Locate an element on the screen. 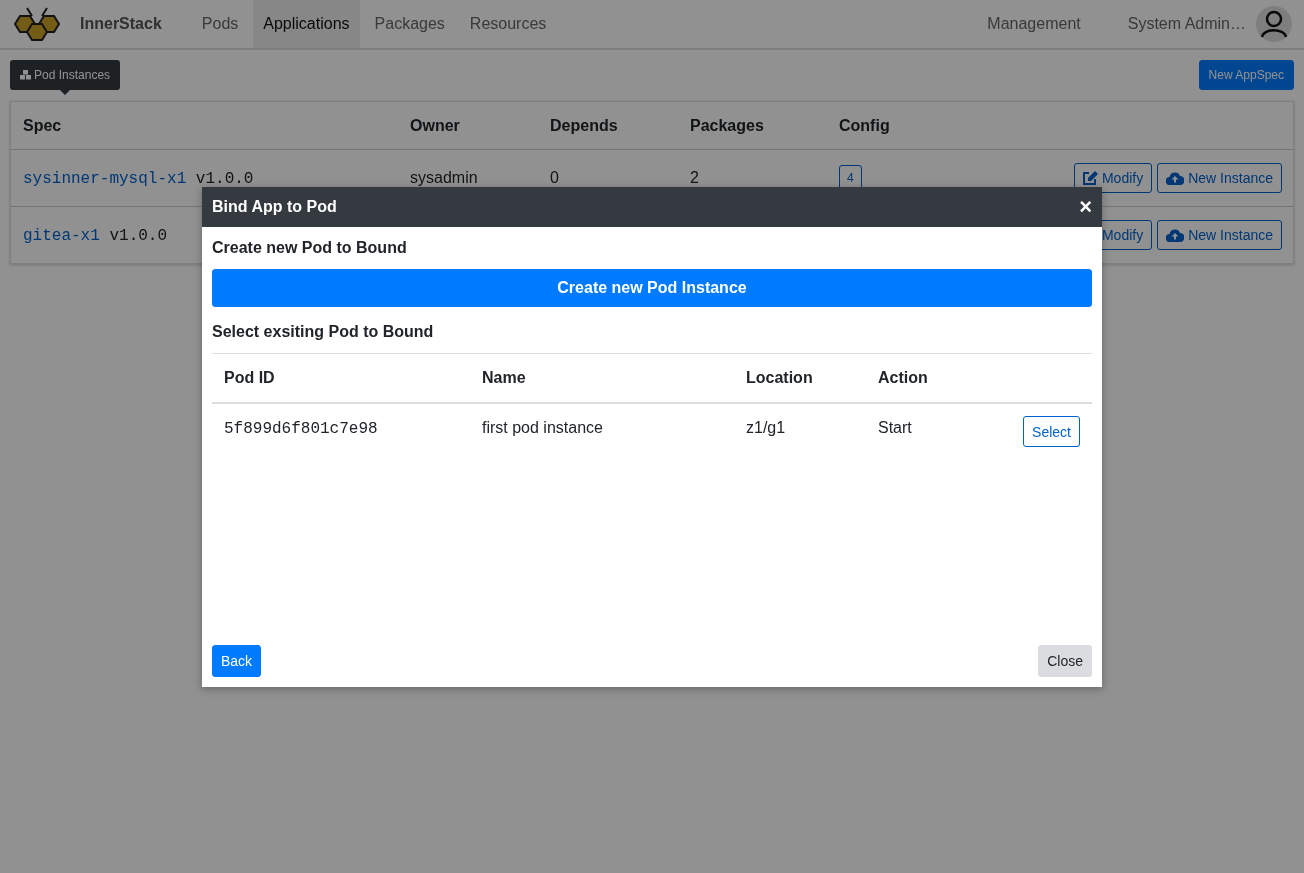 This screenshot has height=873, width=1304. column-header: Action is located at coordinates (903, 378).